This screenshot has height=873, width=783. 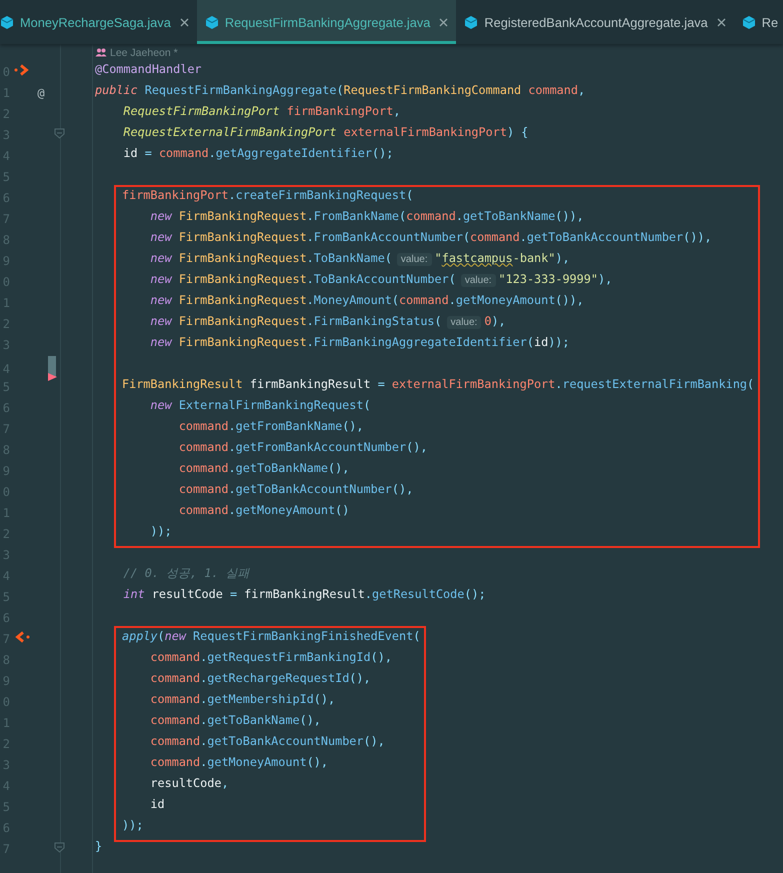 I want to click on code-line: new FirmBankingRequest.FromBankAccountNumber(command.getToBankAccountNumber()),, so click(x=430, y=238).